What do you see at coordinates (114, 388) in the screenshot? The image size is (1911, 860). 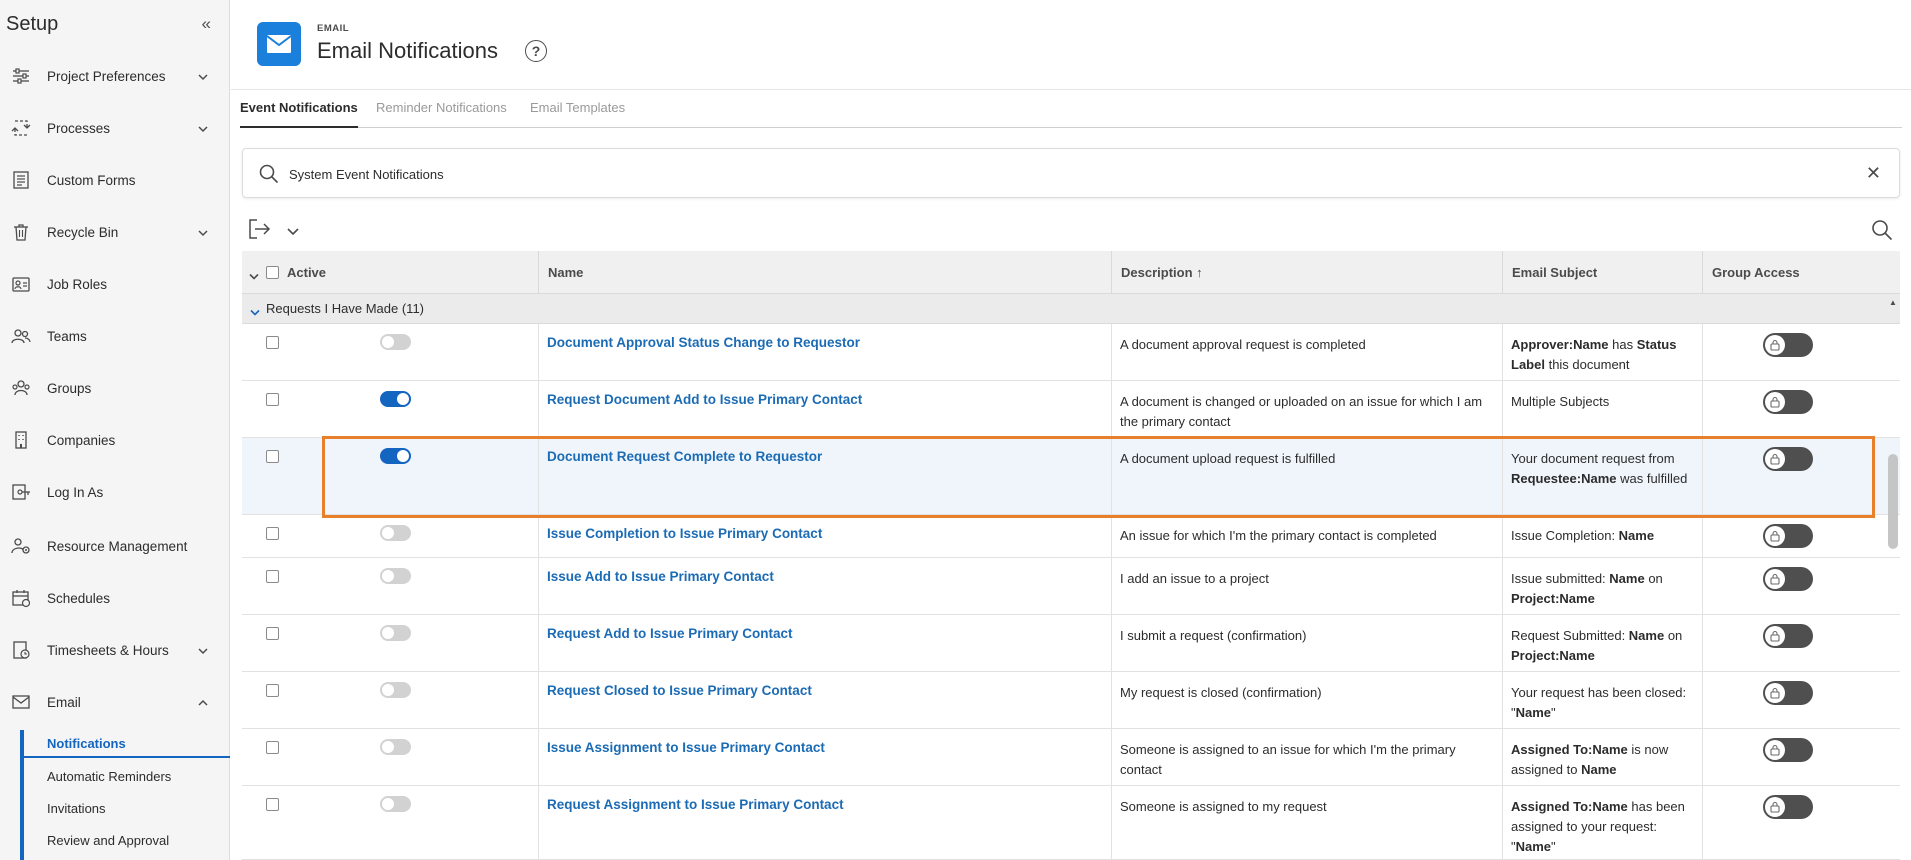 I see `sidebar-item-groups: Groups` at bounding box center [114, 388].